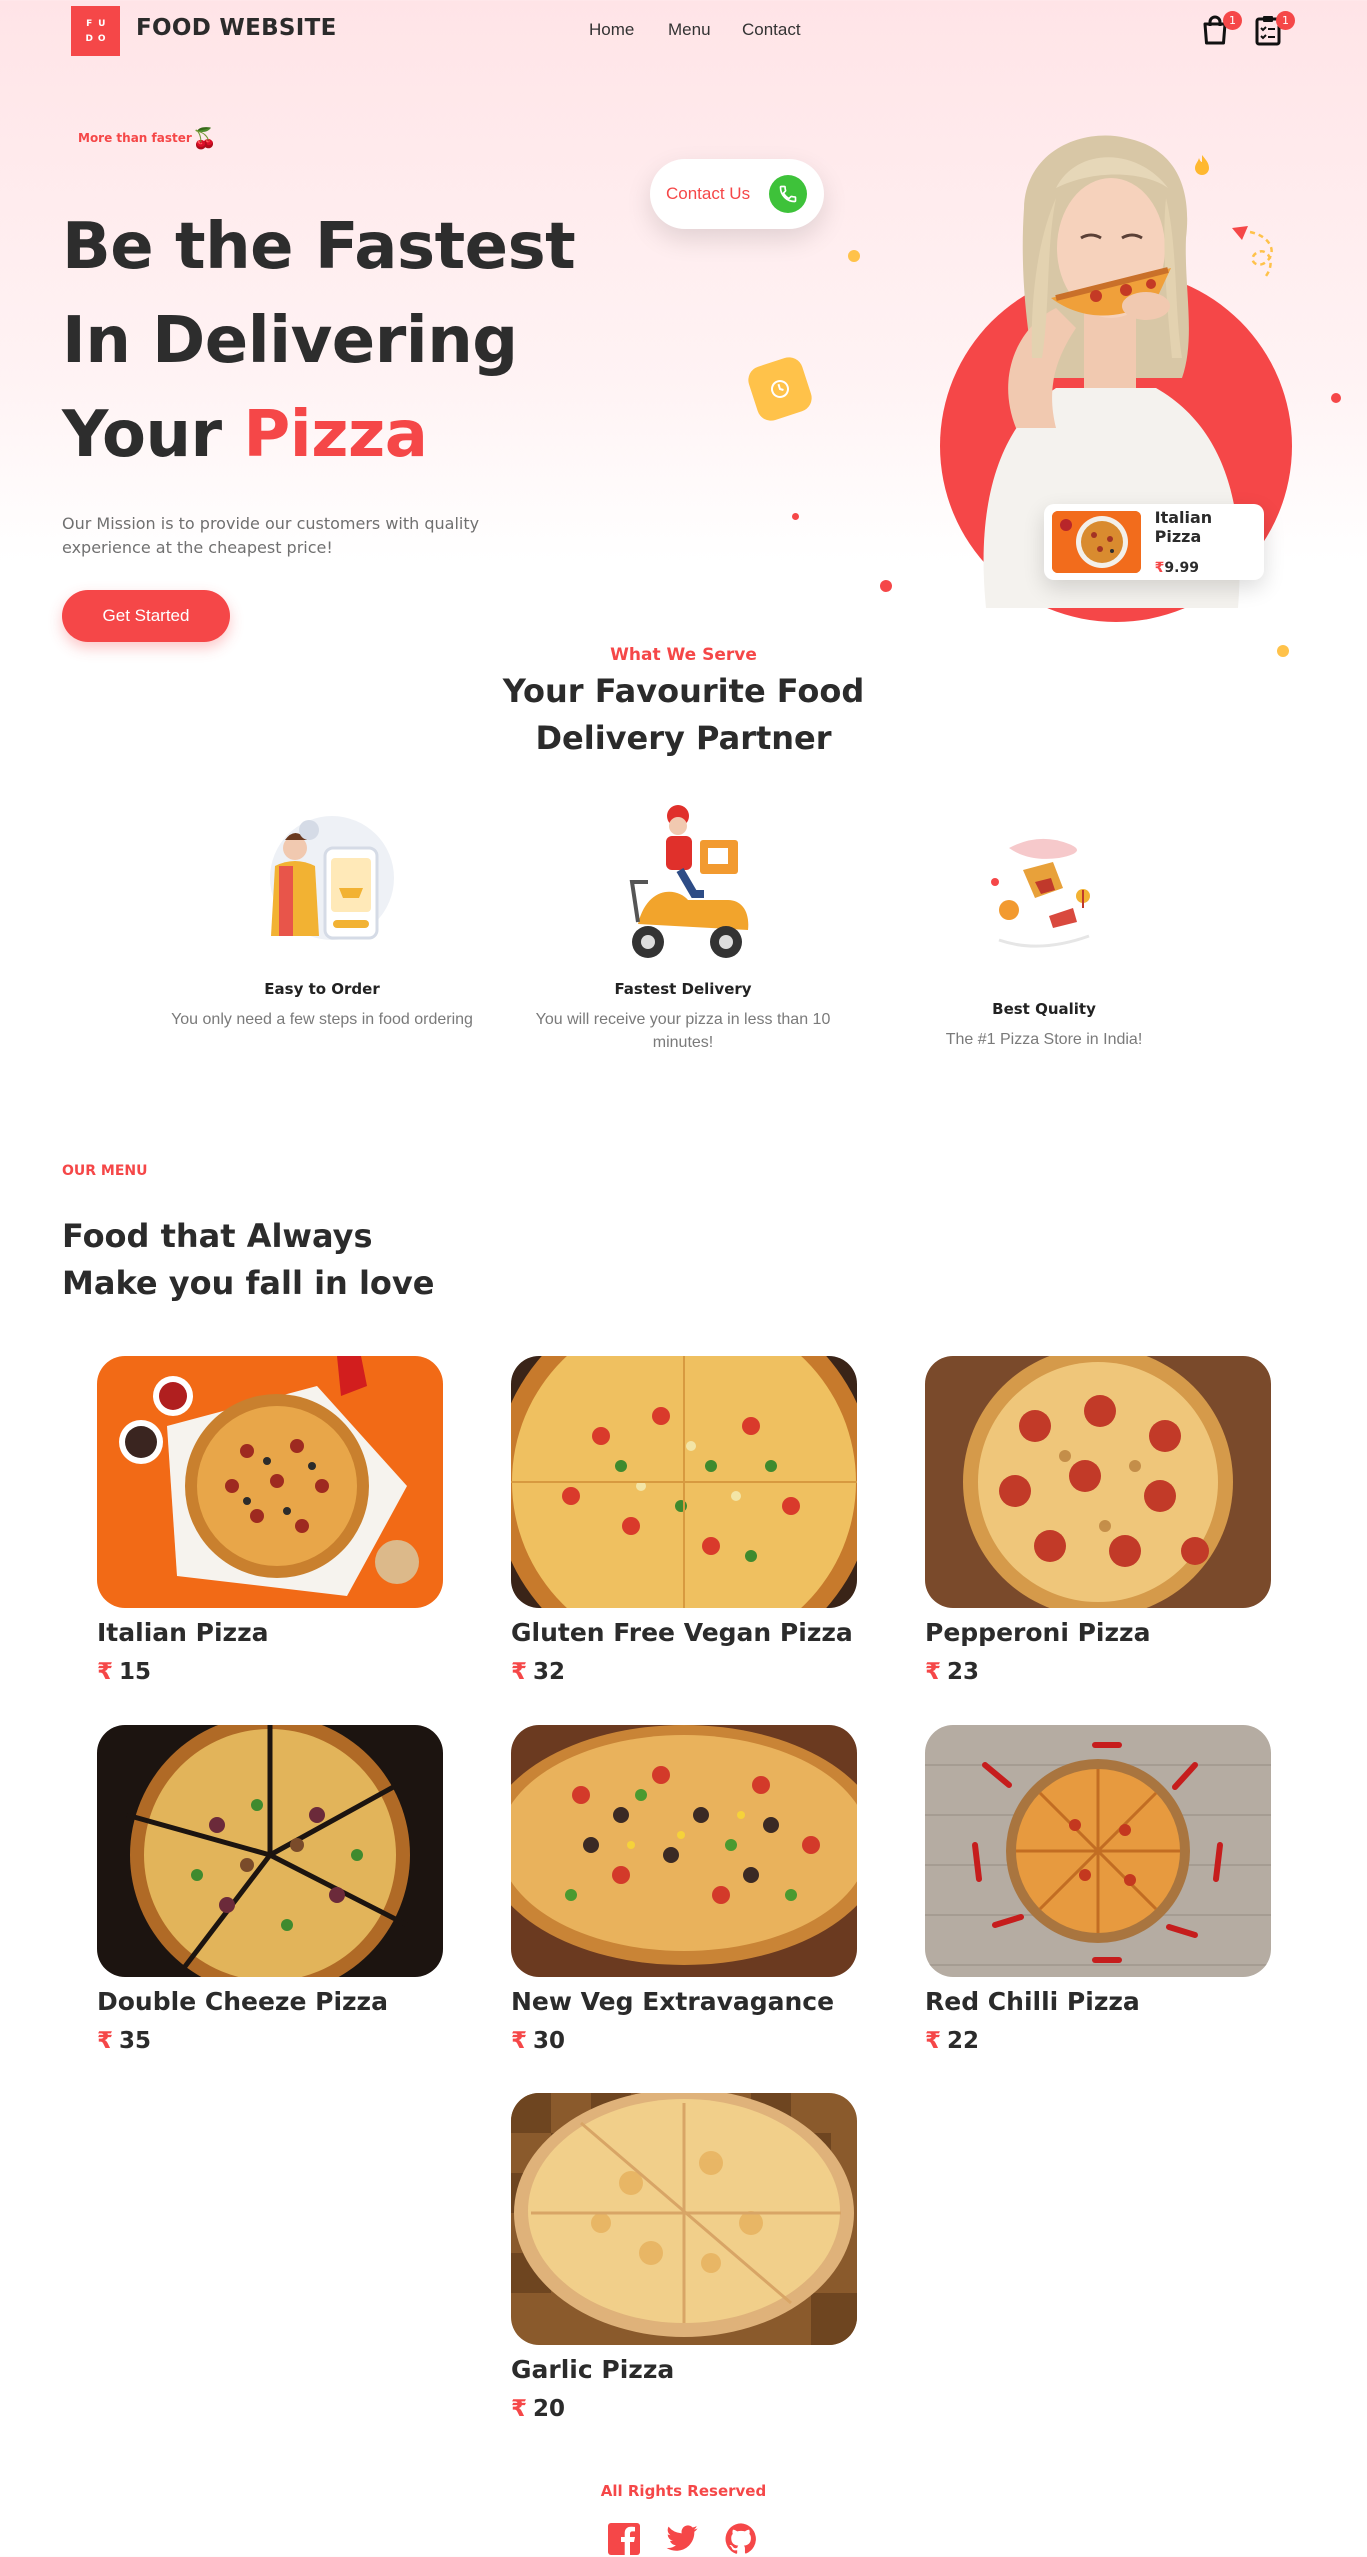 This screenshot has height=2557, width=1367. Describe the element at coordinates (682, 1632) in the screenshot. I see `pizza-name: Gluten Free Vegan Pizza` at that location.